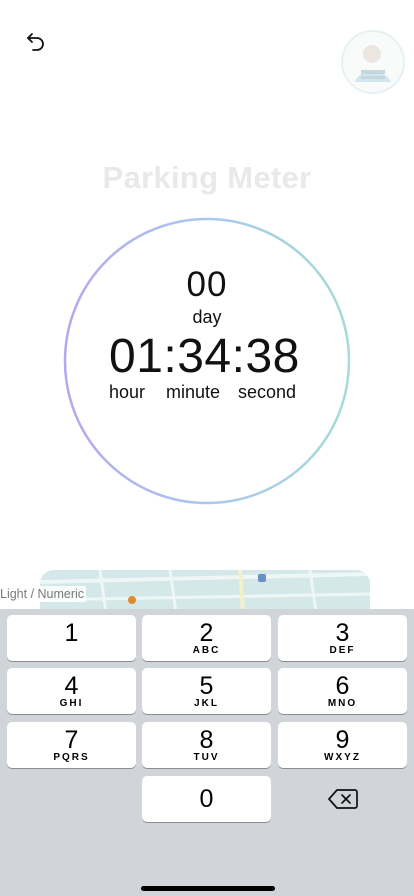  I want to click on key-9: 9 WXYZ, so click(342, 745).